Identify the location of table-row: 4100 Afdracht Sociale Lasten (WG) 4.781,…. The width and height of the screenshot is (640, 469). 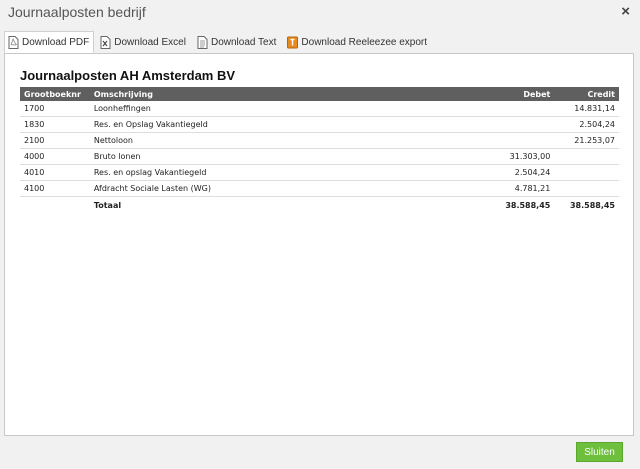
(319, 188).